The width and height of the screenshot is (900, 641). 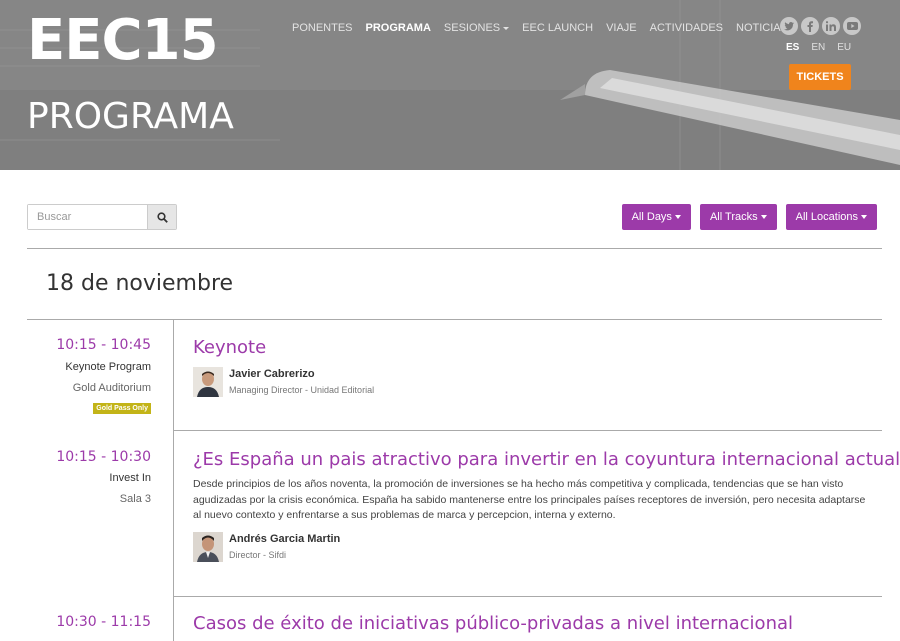 What do you see at coordinates (122, 408) in the screenshot?
I see `gold-pass-badge: Gold Pass Only` at bounding box center [122, 408].